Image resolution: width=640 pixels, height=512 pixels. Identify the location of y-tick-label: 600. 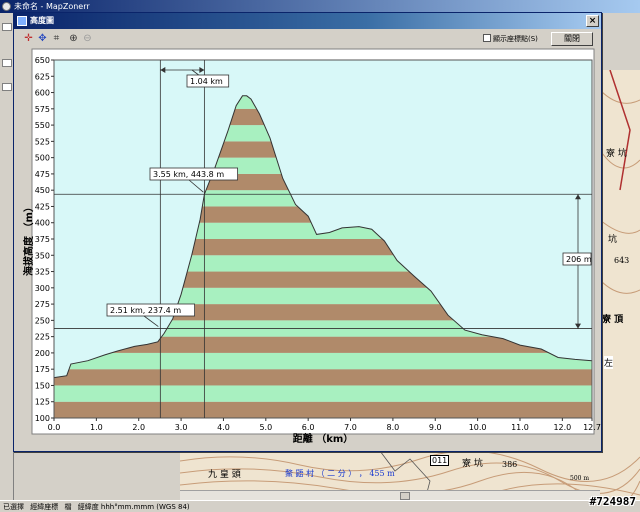
(42, 93).